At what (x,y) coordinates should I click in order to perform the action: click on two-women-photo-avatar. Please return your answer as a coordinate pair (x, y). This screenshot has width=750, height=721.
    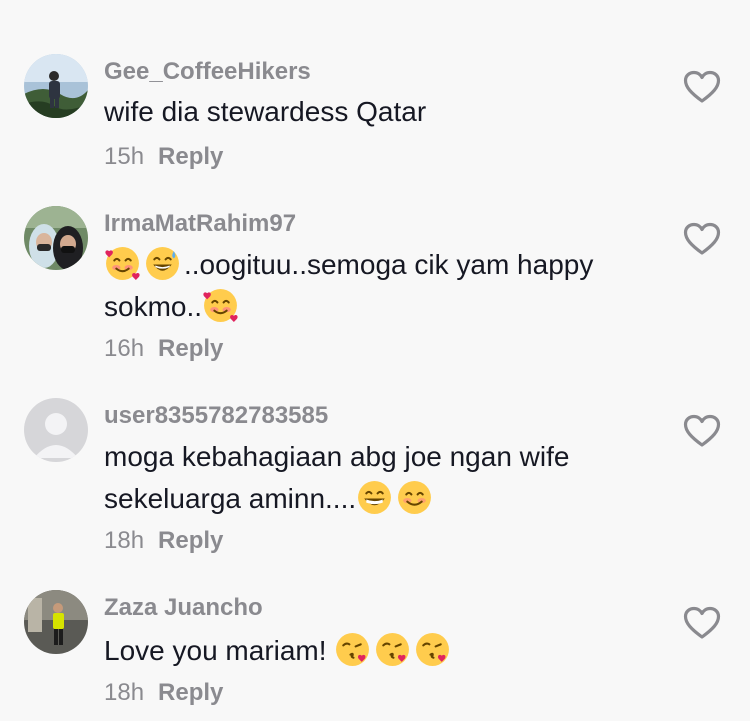
    Looking at the image, I should click on (56, 238).